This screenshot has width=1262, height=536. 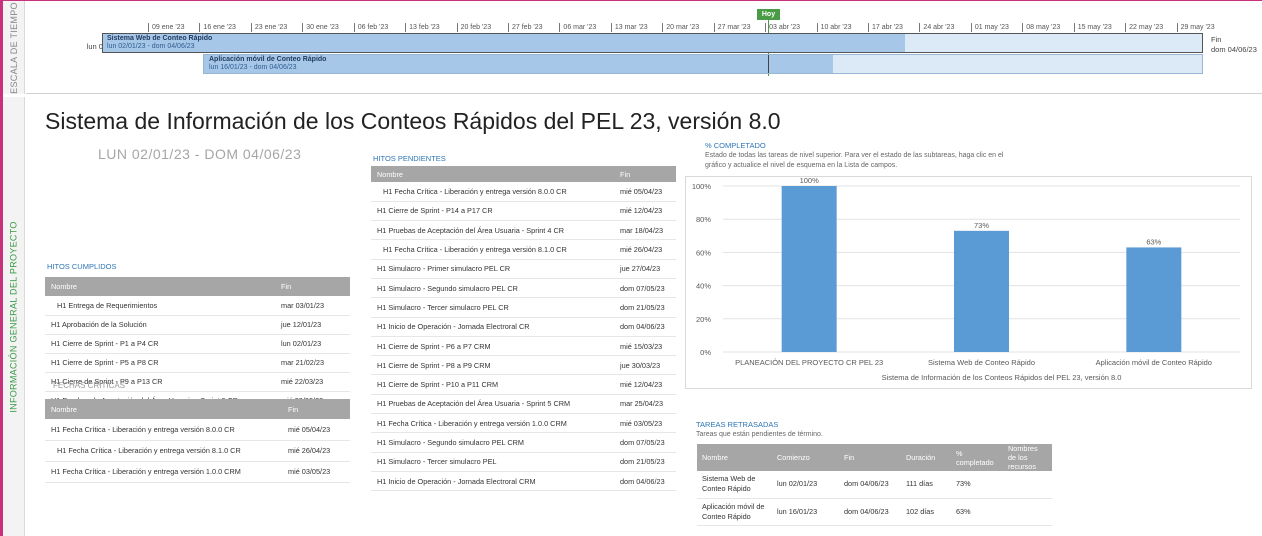 I want to click on completed-cell: H1 Cierre de Sprint - P5 a P8 CR, so click(x=160, y=363).